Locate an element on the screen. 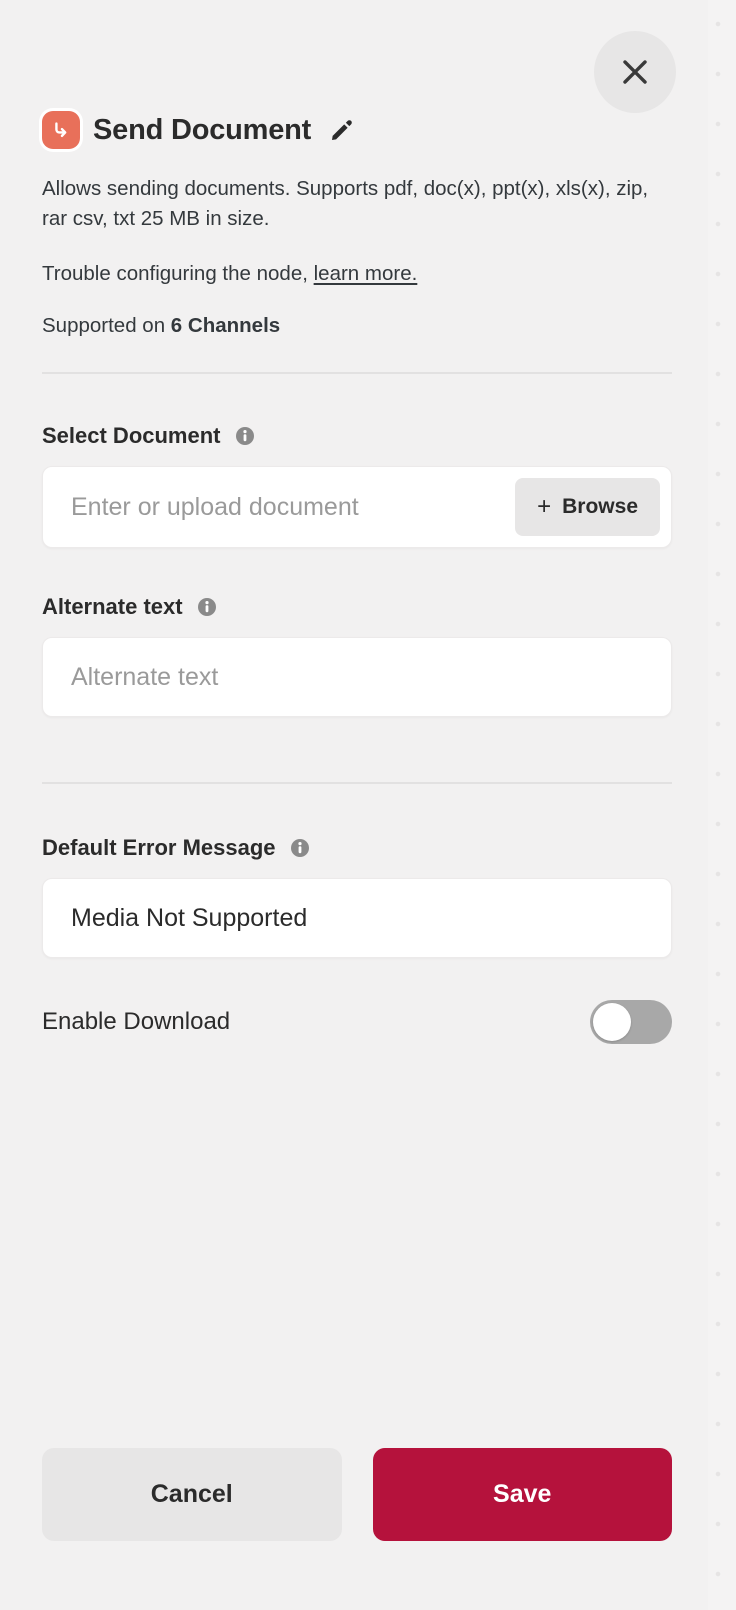 This screenshot has width=736, height=1610. alternate-text-label: Alternate text is located at coordinates (112, 606).